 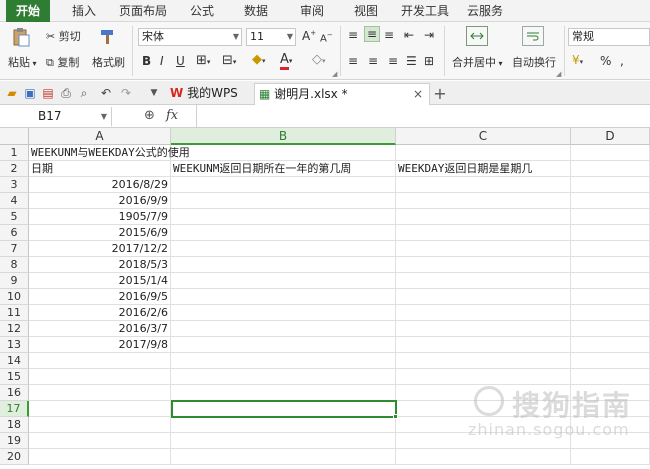 What do you see at coordinates (126, 93) in the screenshot?
I see `redo-icon: ↷` at bounding box center [126, 93].